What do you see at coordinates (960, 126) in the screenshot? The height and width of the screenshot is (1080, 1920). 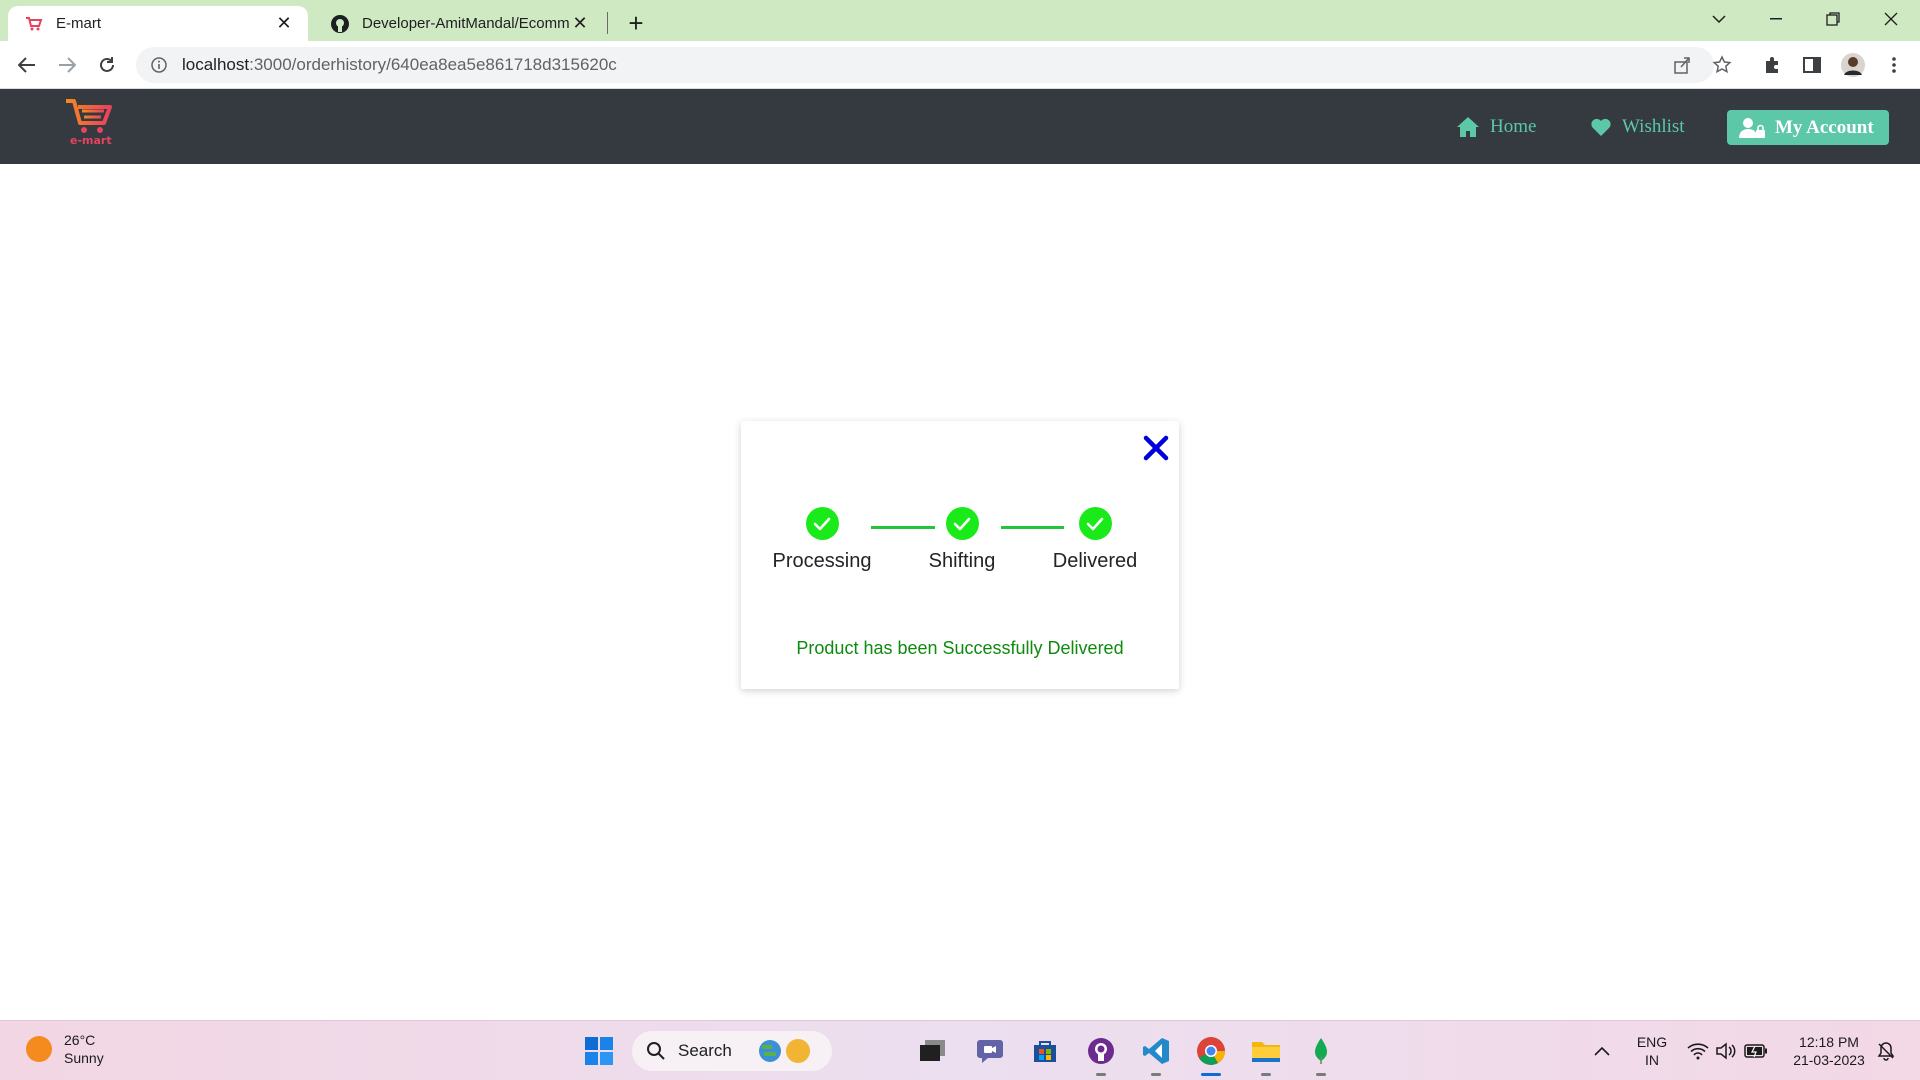 I see `site-navbar: e-mart Home Wishlist My Account` at bounding box center [960, 126].